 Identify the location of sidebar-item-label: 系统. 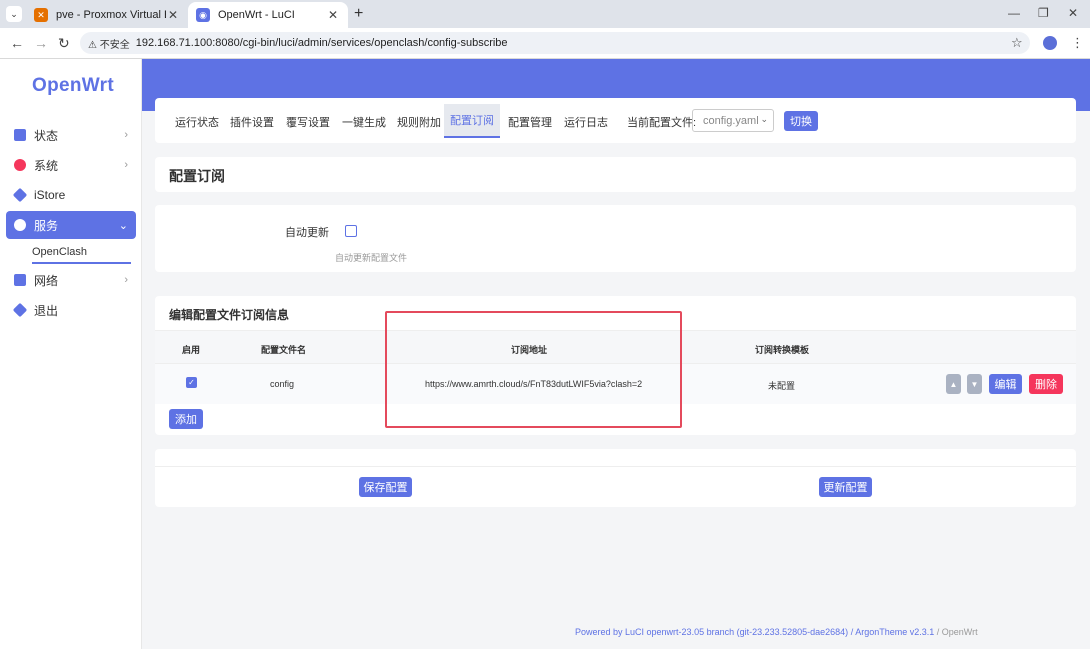
(46, 165).